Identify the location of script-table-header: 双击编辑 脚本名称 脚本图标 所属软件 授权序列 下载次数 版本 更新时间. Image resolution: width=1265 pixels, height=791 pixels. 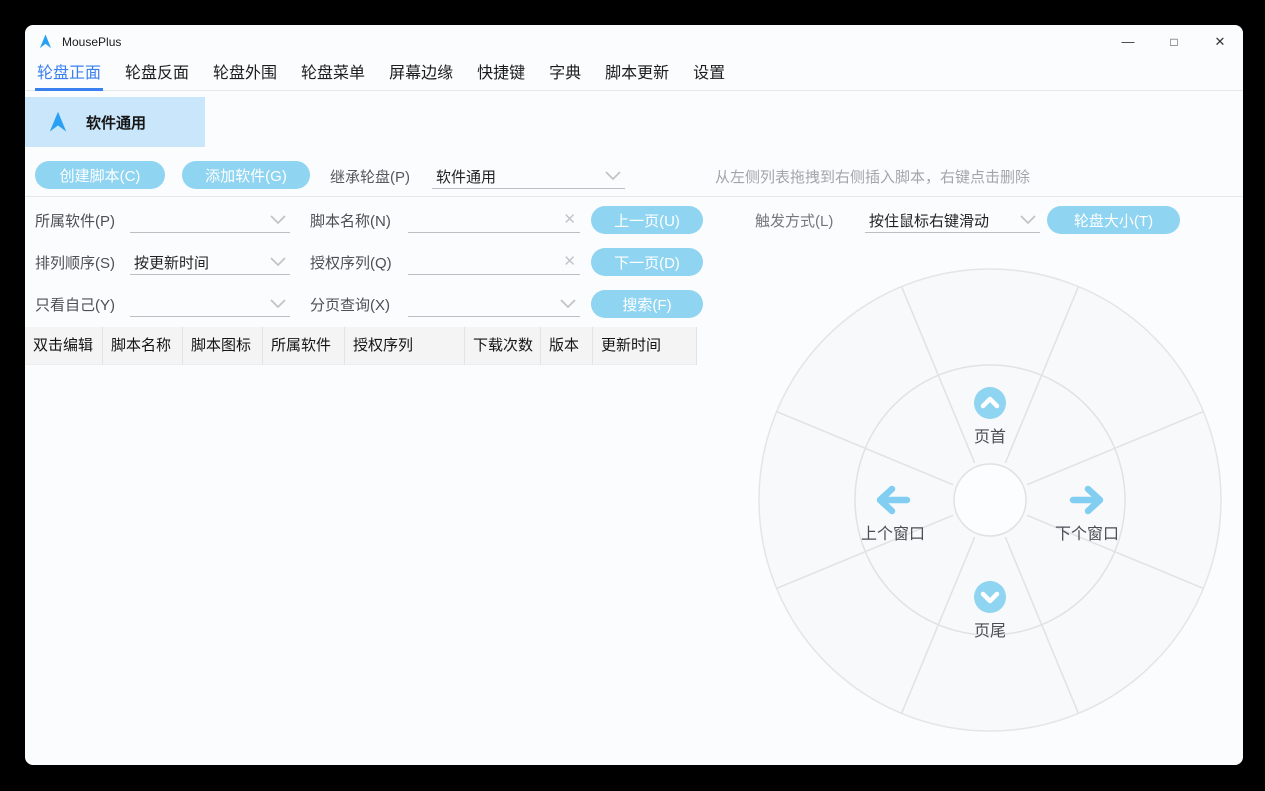
(361, 346).